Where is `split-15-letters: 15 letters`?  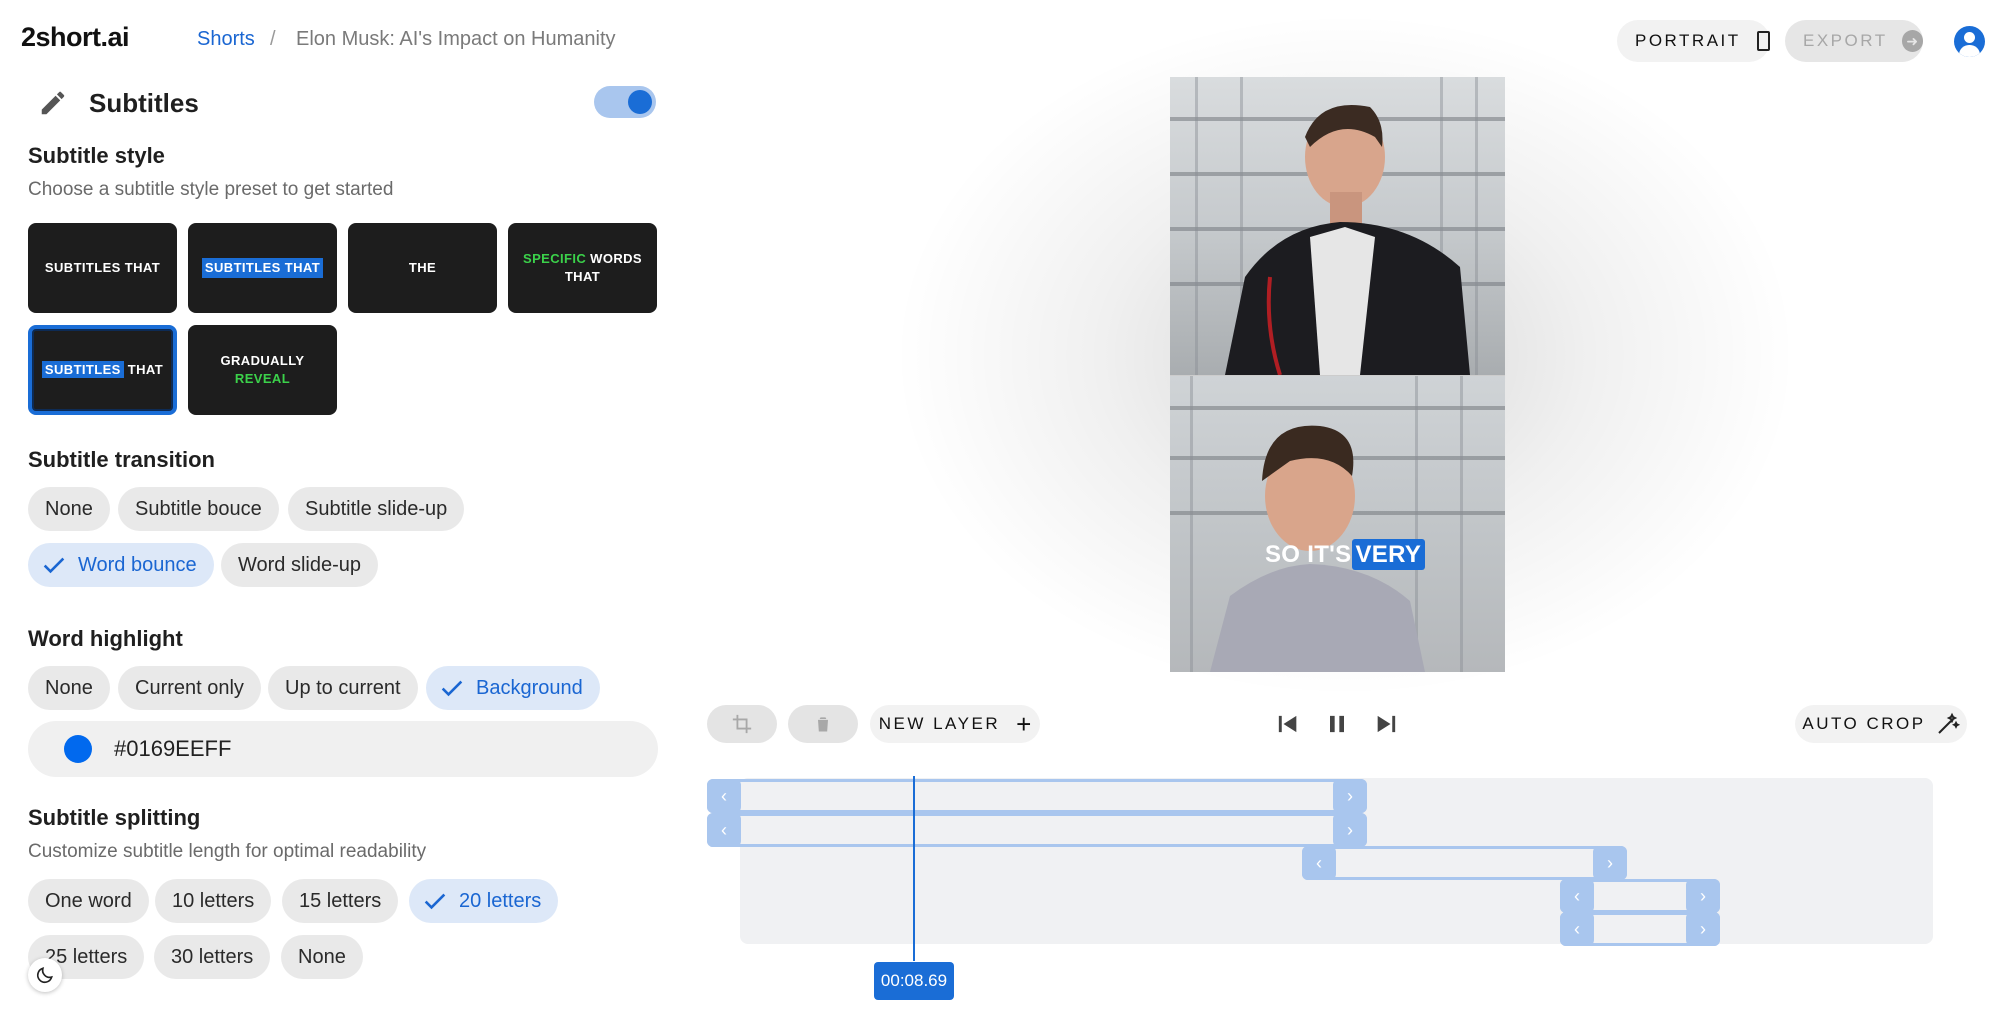
split-15-letters: 15 letters is located at coordinates (340, 901).